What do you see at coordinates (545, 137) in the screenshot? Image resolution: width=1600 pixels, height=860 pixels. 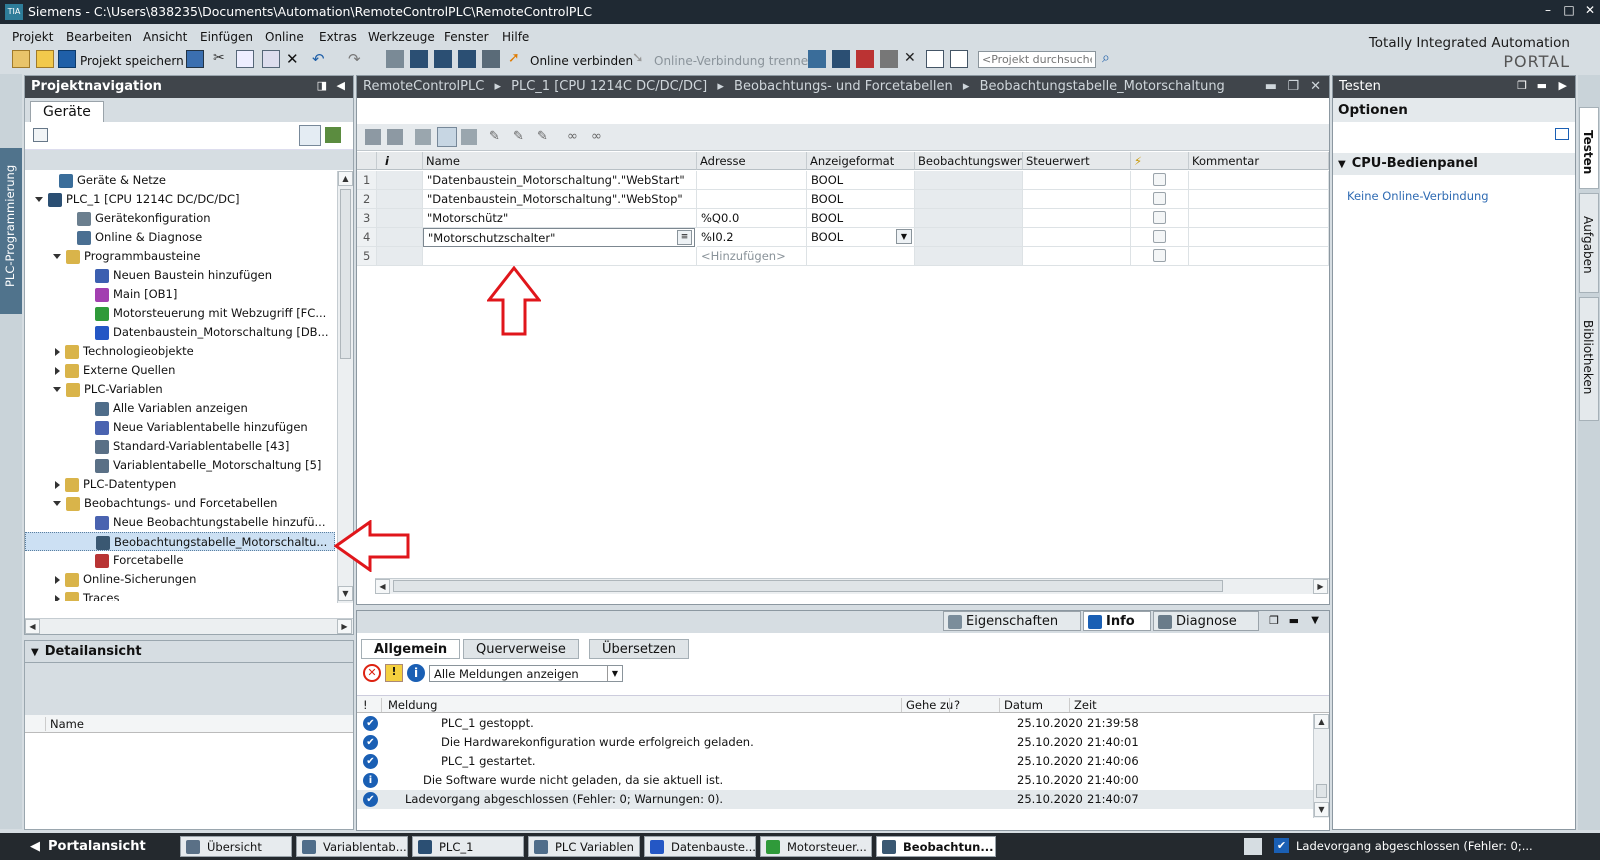 I see `enable-peripheral-icon: ✎` at bounding box center [545, 137].